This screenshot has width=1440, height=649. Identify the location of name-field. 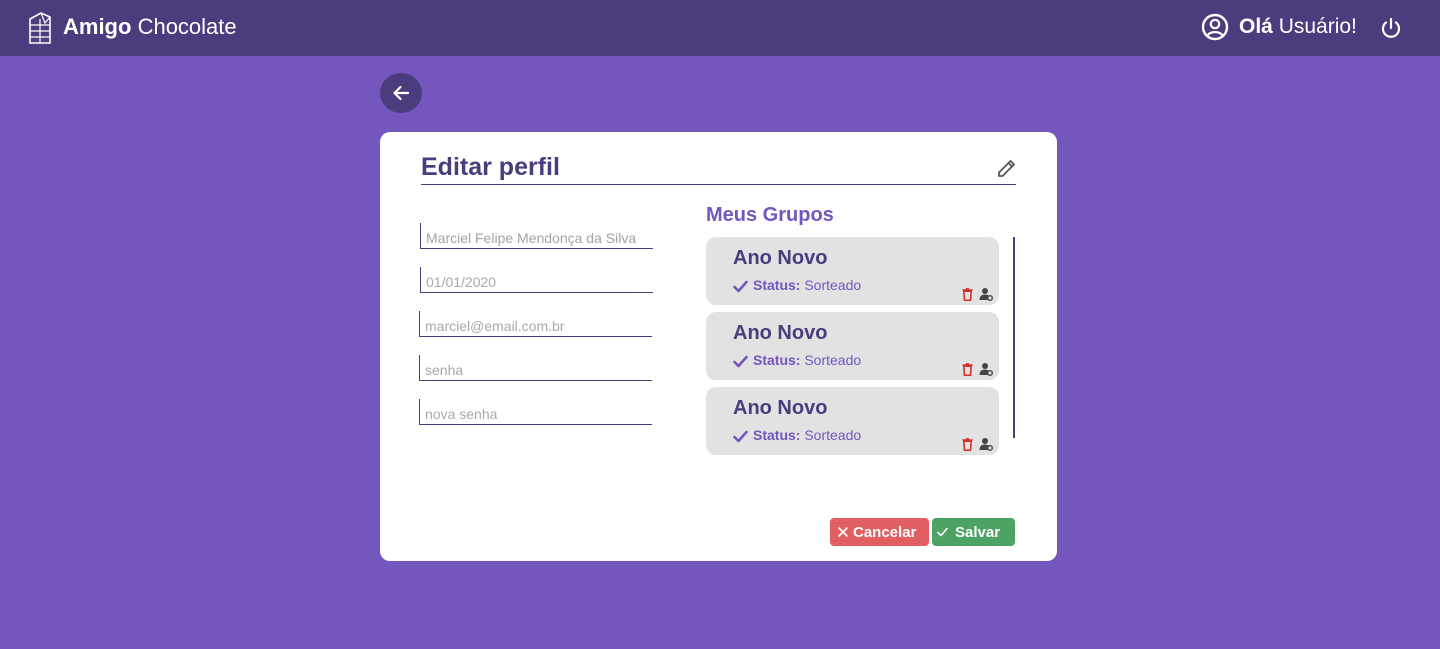
(536, 236).